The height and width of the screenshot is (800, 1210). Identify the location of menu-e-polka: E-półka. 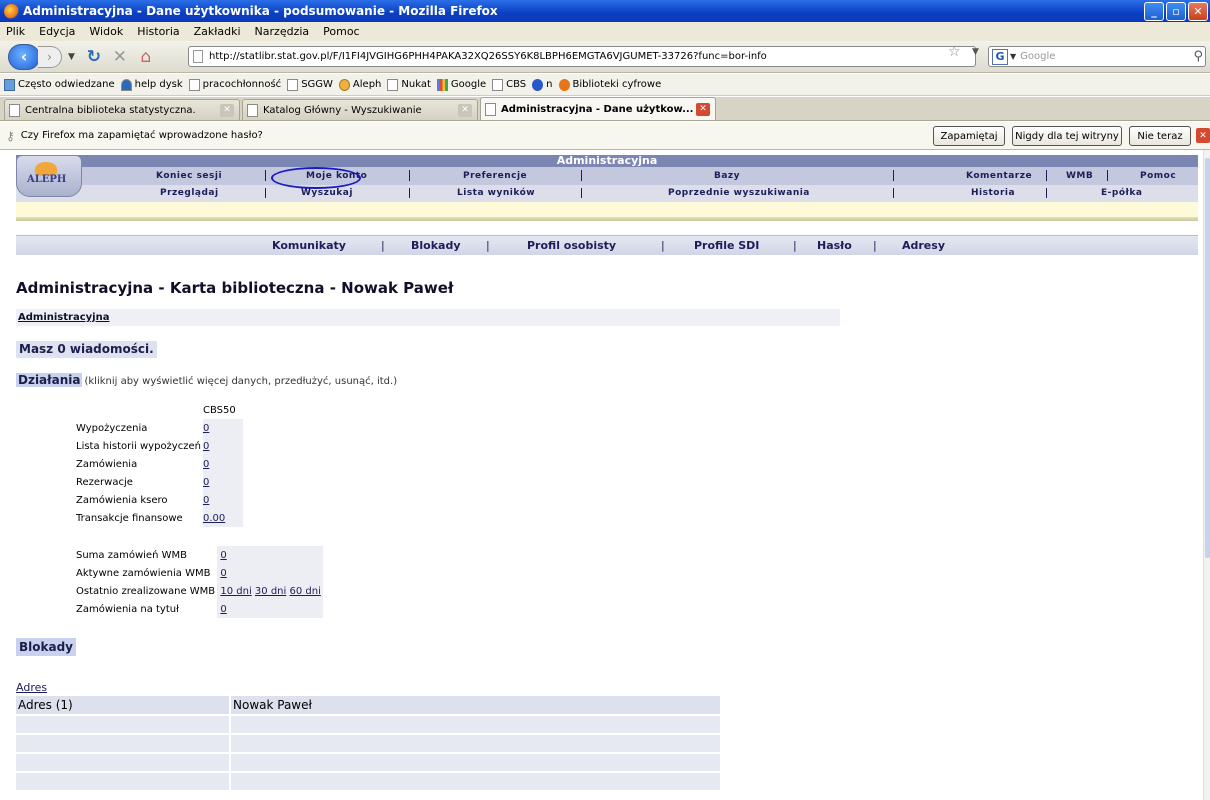
(1121, 193).